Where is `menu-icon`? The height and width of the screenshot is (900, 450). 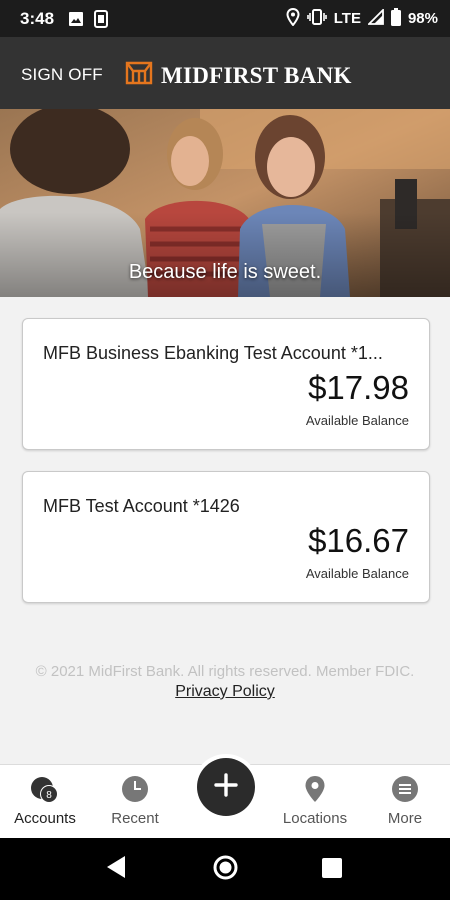
menu-icon is located at coordinates (405, 791).